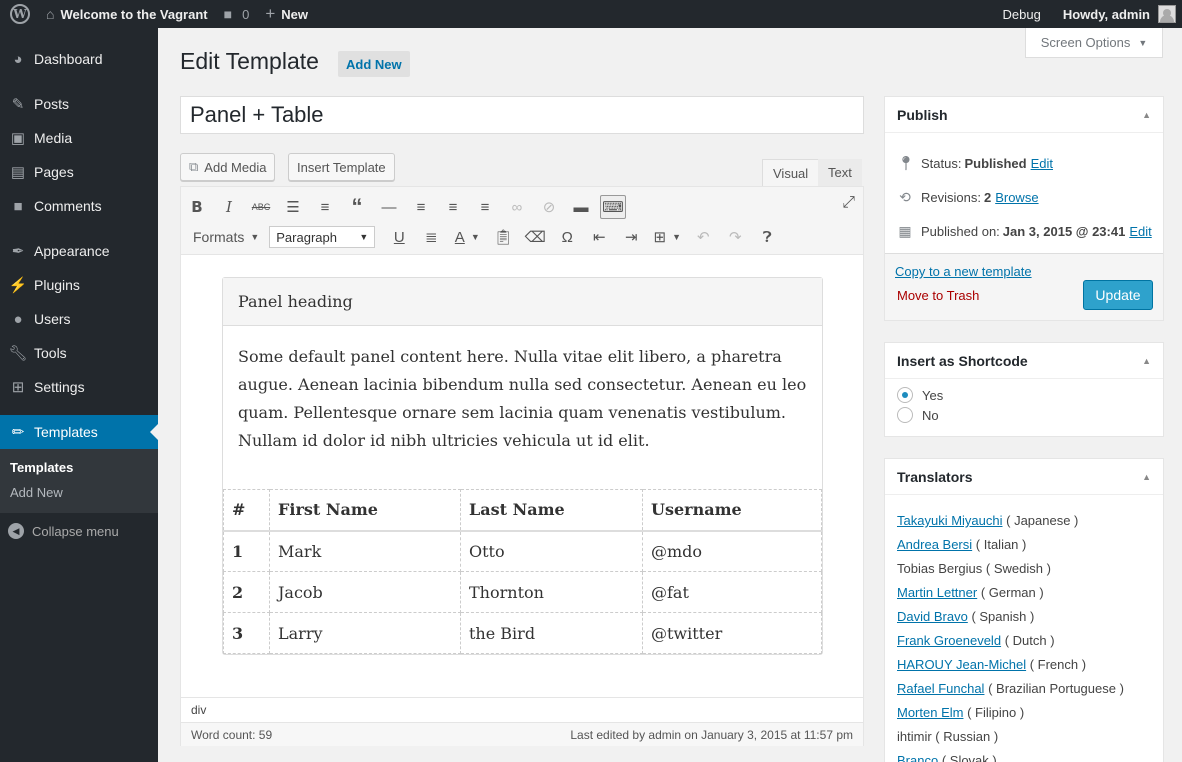  Describe the element at coordinates (229, 207) in the screenshot. I see `italic-icon: I` at that location.